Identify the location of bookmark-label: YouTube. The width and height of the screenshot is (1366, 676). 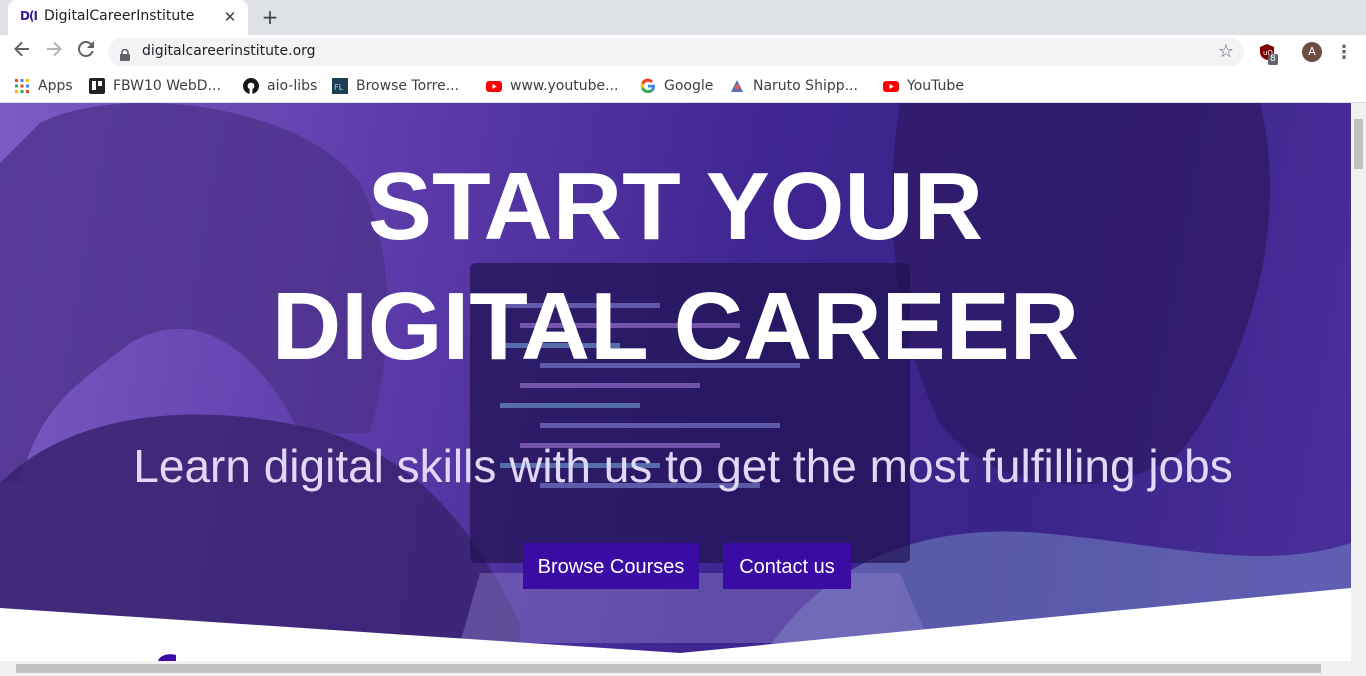
(935, 86).